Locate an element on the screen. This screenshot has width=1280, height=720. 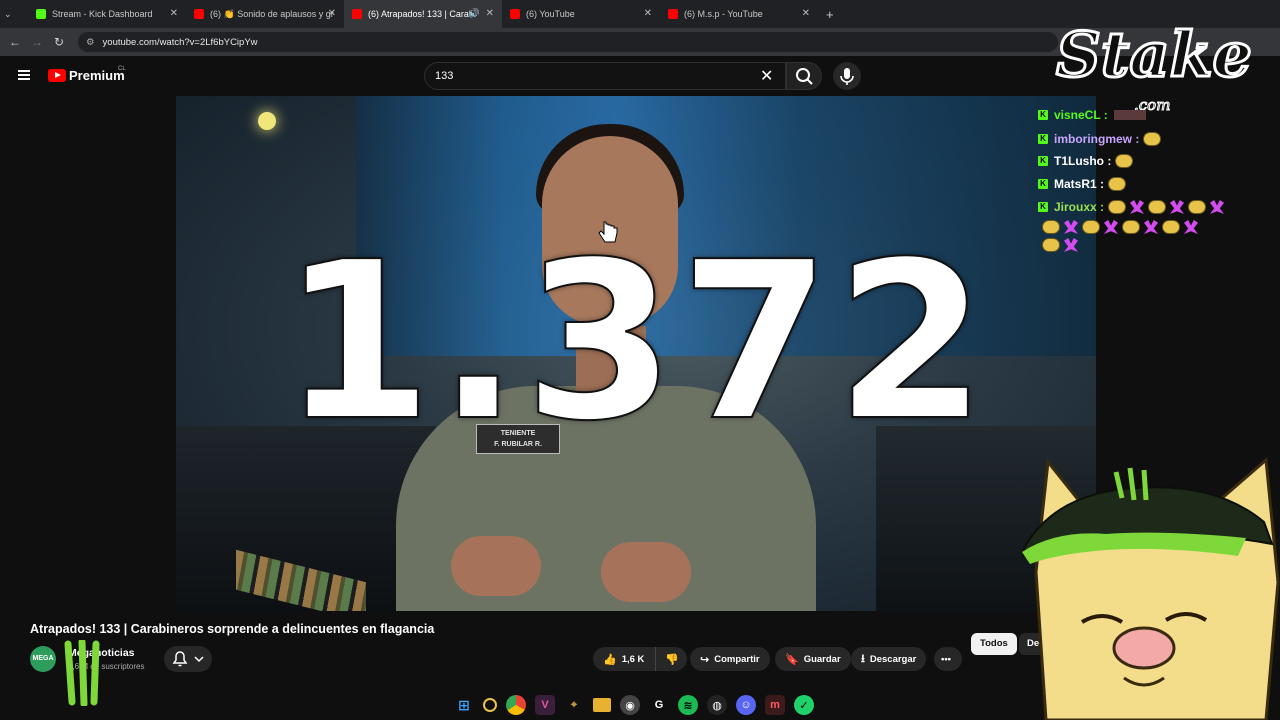
new-tab-button: + is located at coordinates (830, 14).